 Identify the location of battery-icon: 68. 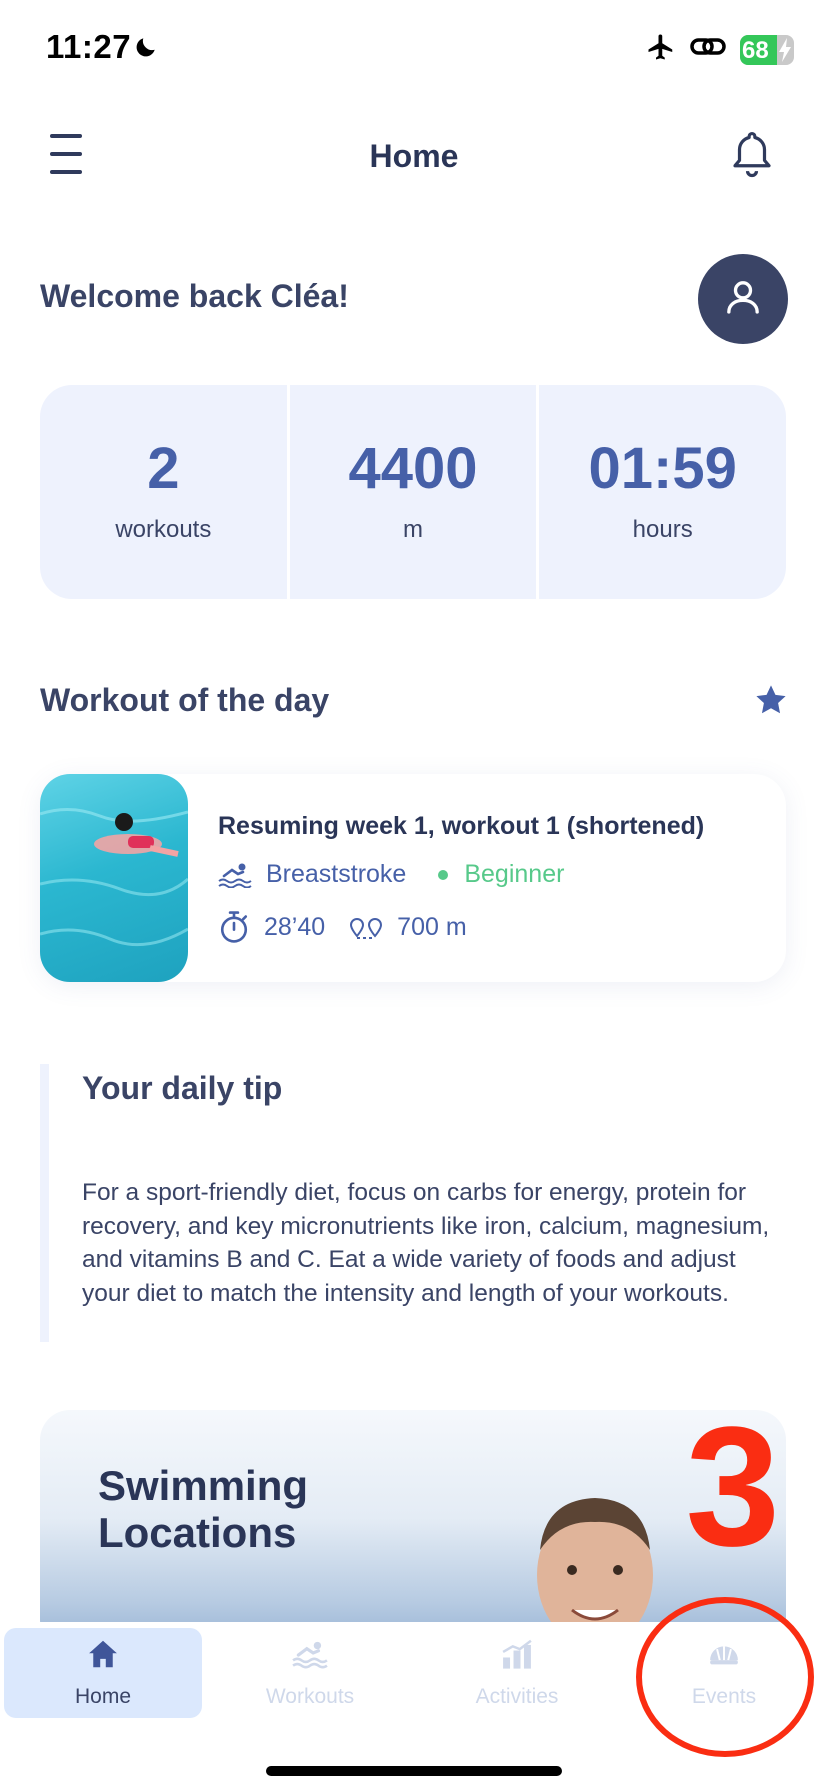
(767, 49).